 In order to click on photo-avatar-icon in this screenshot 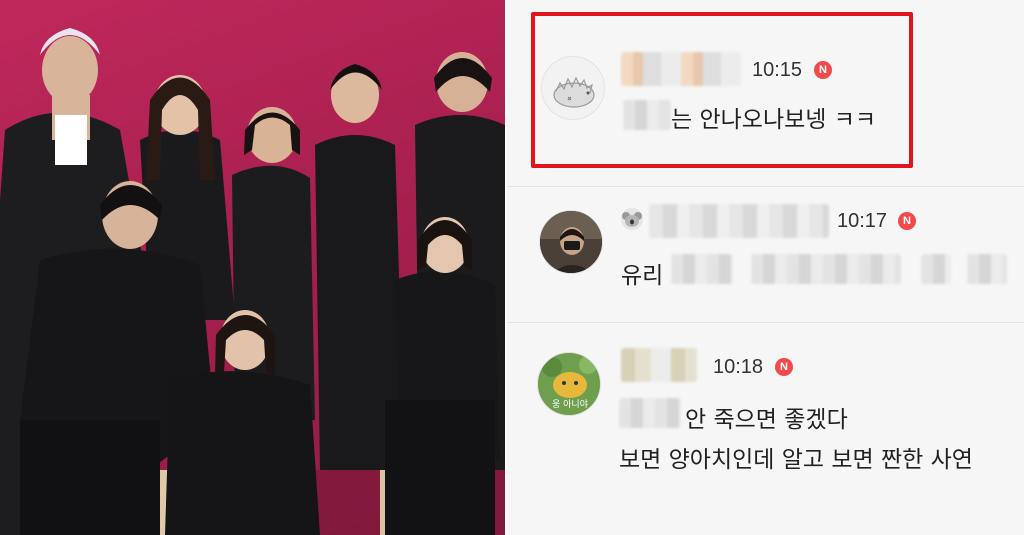, I will do `click(571, 242)`.